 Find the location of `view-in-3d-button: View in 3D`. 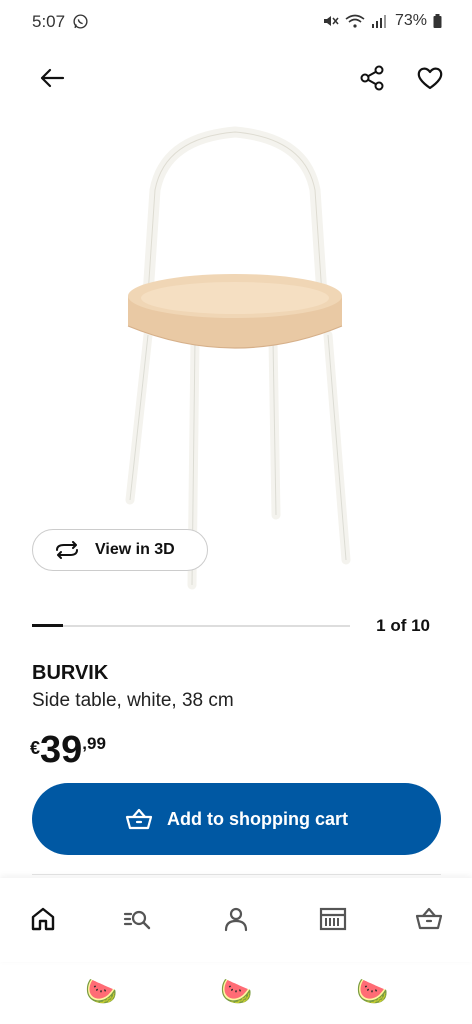

view-in-3d-button: View in 3D is located at coordinates (120, 550).